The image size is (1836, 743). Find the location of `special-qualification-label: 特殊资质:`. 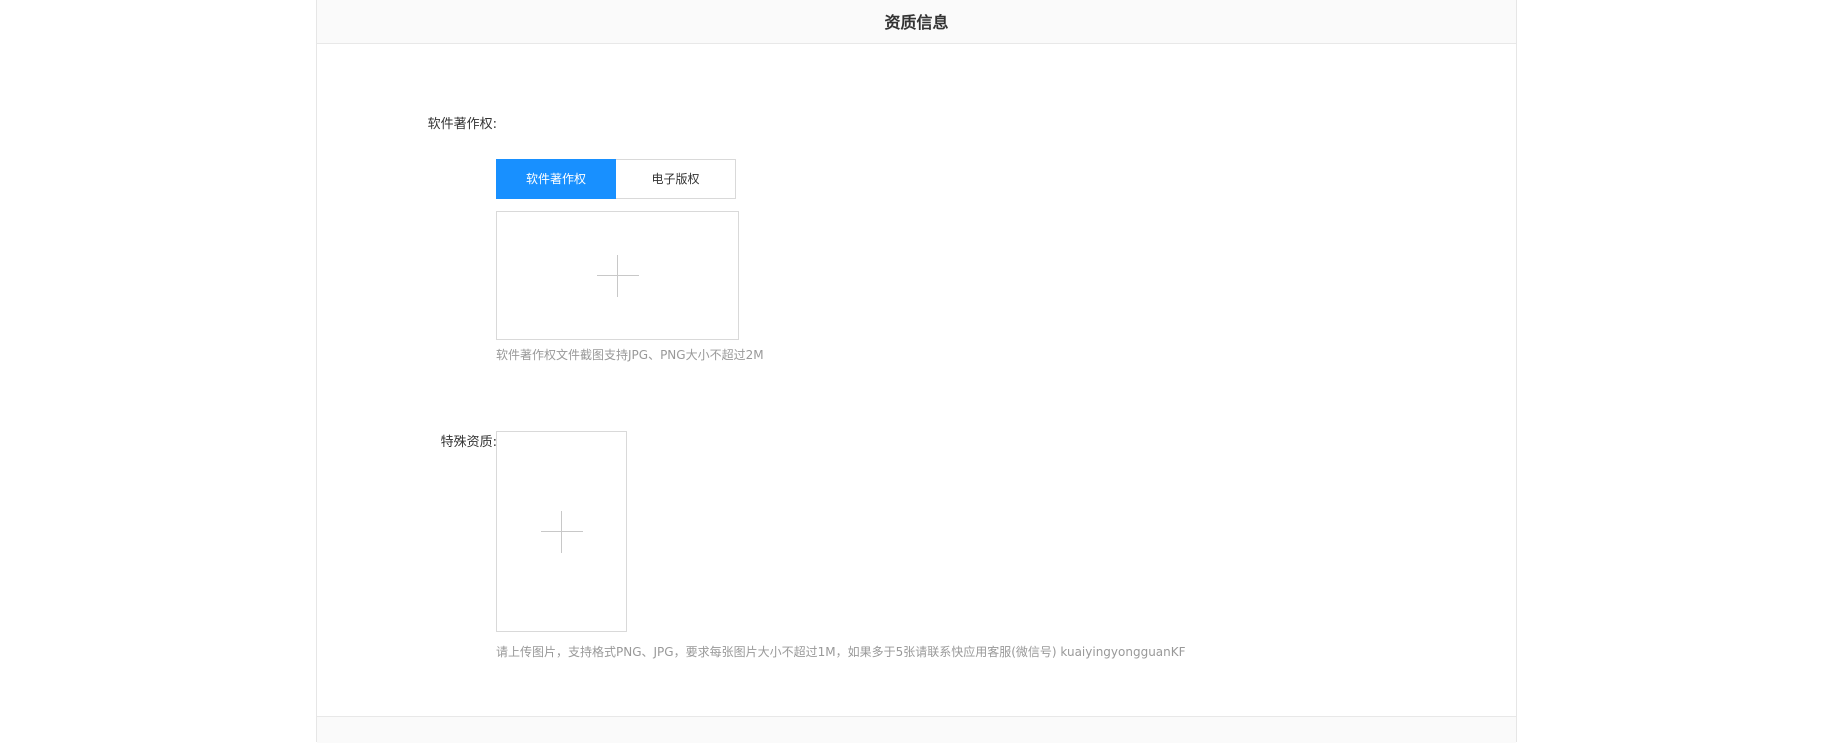

special-qualification-label: 特殊资质: is located at coordinates (468, 442).